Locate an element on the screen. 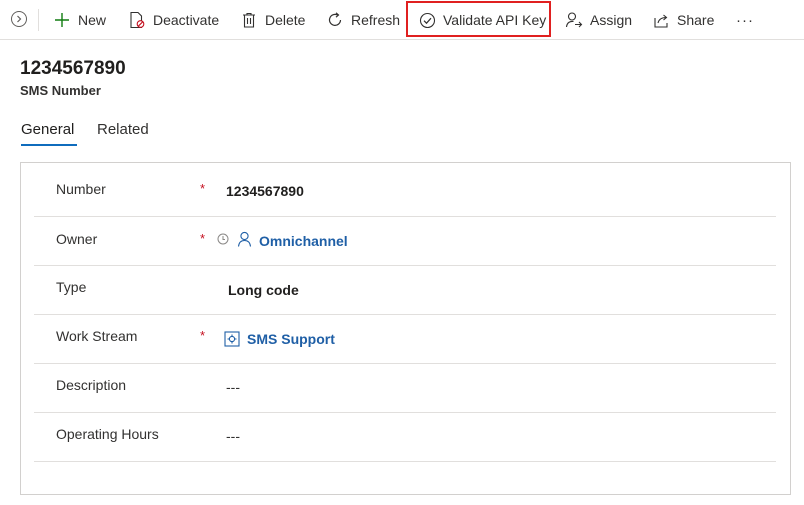 This screenshot has width=804, height=505. tab-general: General is located at coordinates (47, 129).